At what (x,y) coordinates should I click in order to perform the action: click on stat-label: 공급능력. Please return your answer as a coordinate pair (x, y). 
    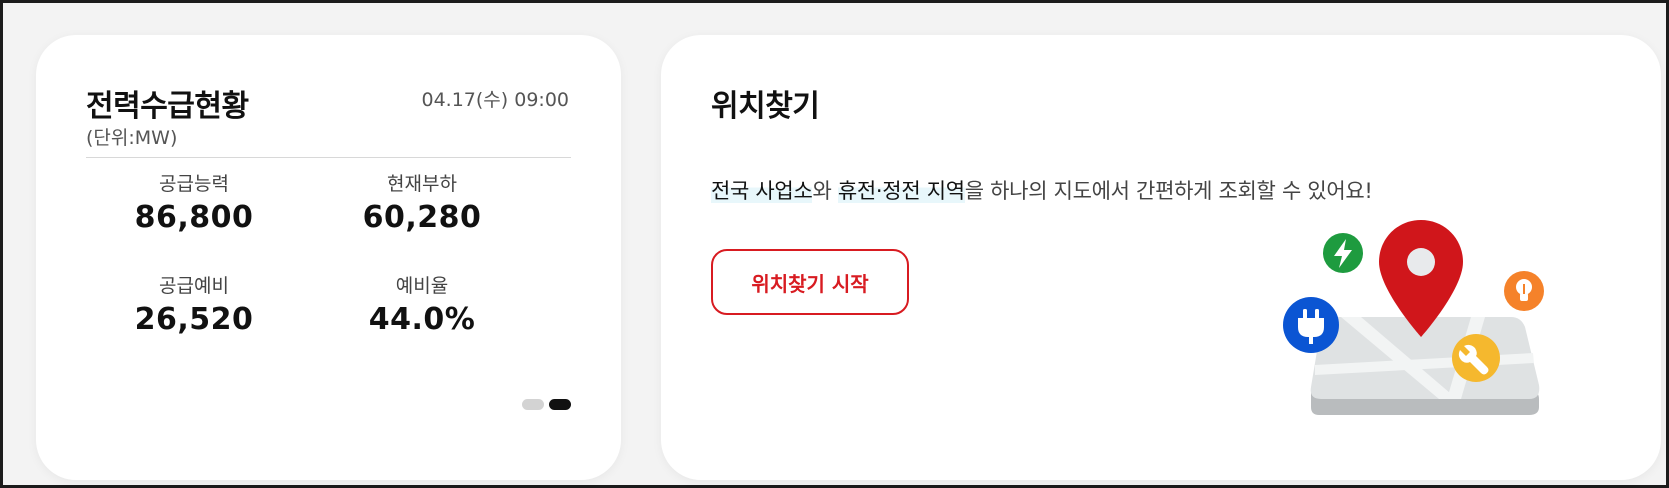
    Looking at the image, I should click on (194, 184).